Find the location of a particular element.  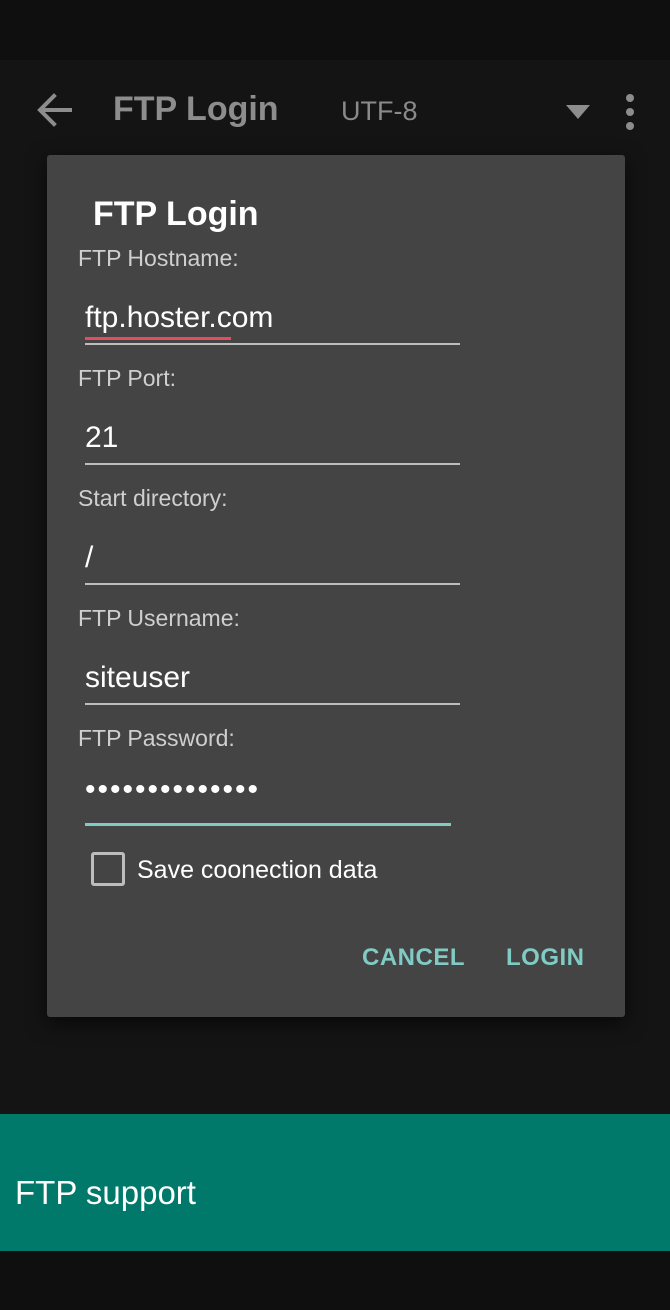

start-directory-value: / is located at coordinates (89, 557).